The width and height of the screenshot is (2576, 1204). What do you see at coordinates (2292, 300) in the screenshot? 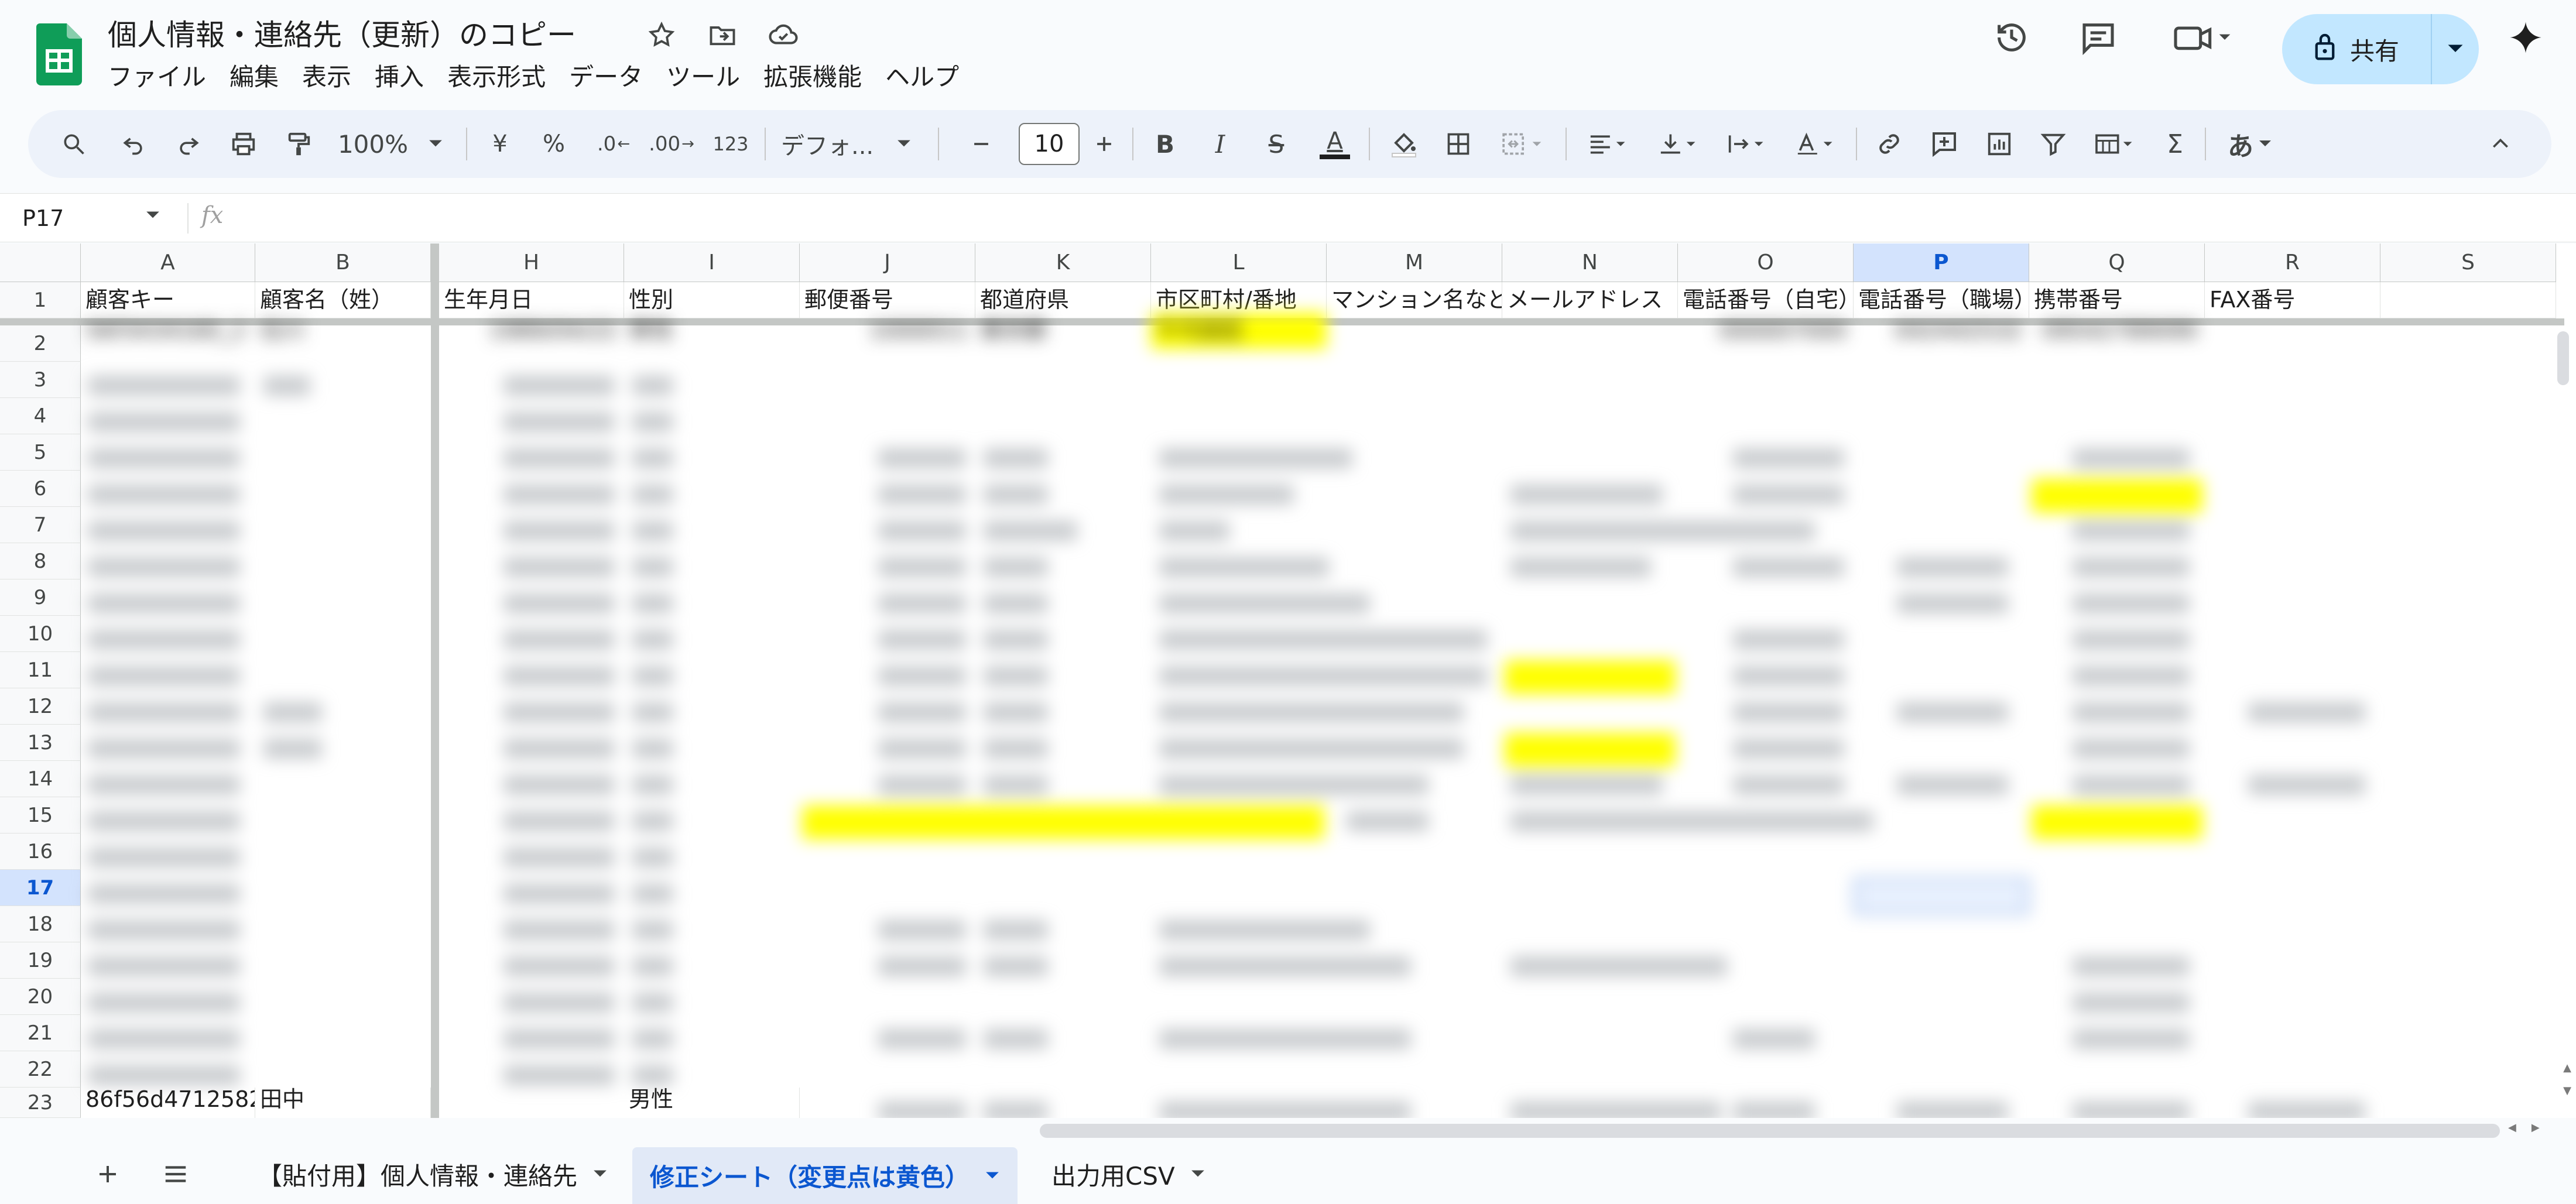
I see `header-cell-fax: FAX番号` at bounding box center [2292, 300].